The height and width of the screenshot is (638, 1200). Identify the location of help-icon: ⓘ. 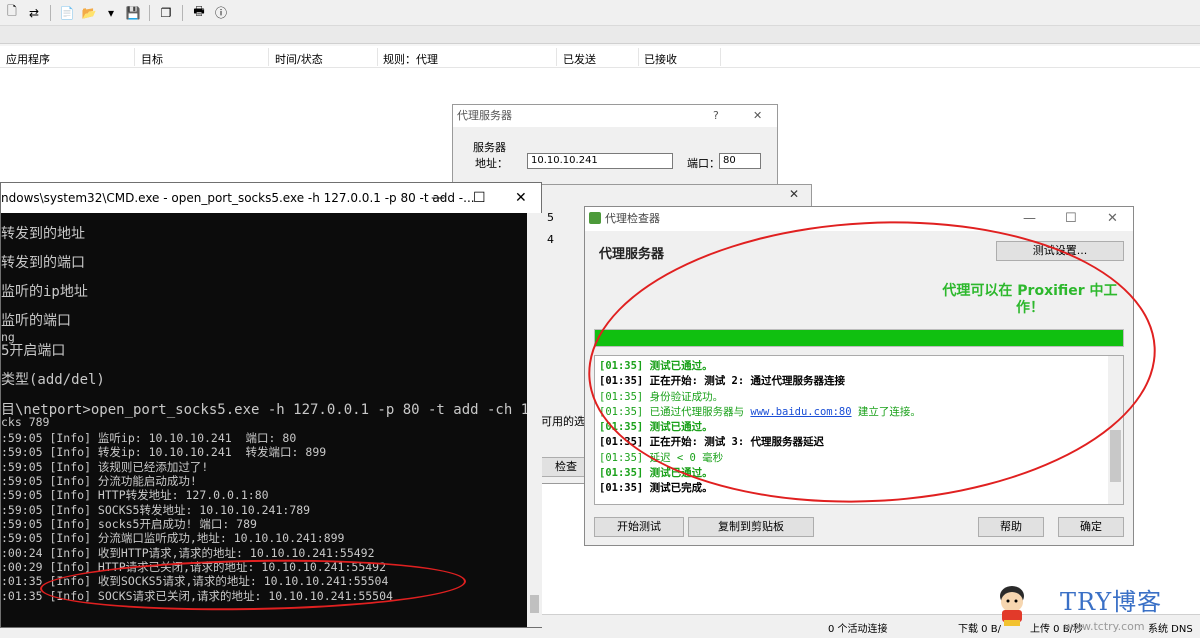
(221, 13).